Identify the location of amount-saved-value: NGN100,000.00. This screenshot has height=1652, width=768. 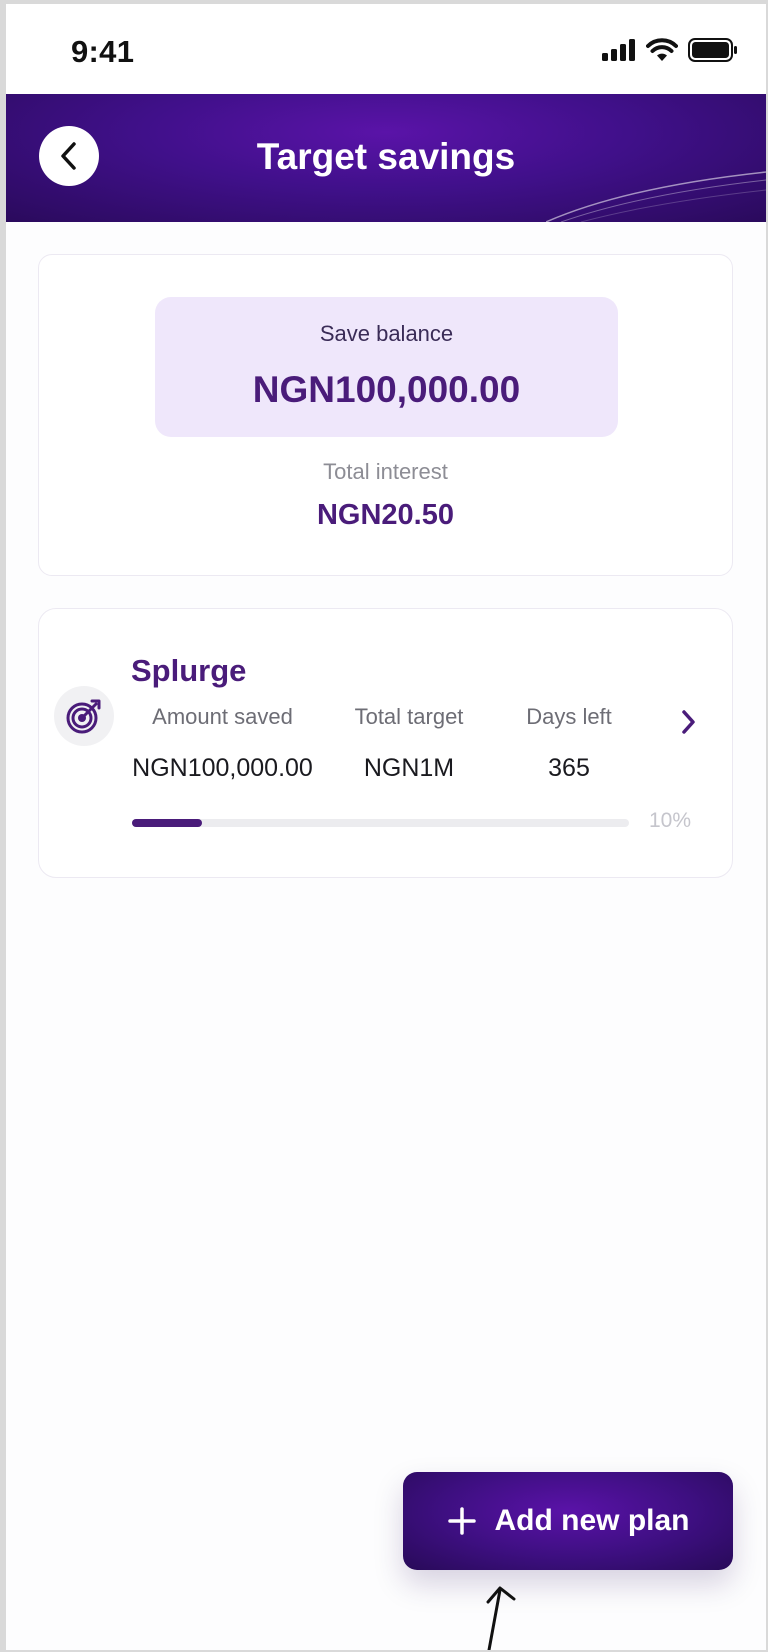
(222, 768).